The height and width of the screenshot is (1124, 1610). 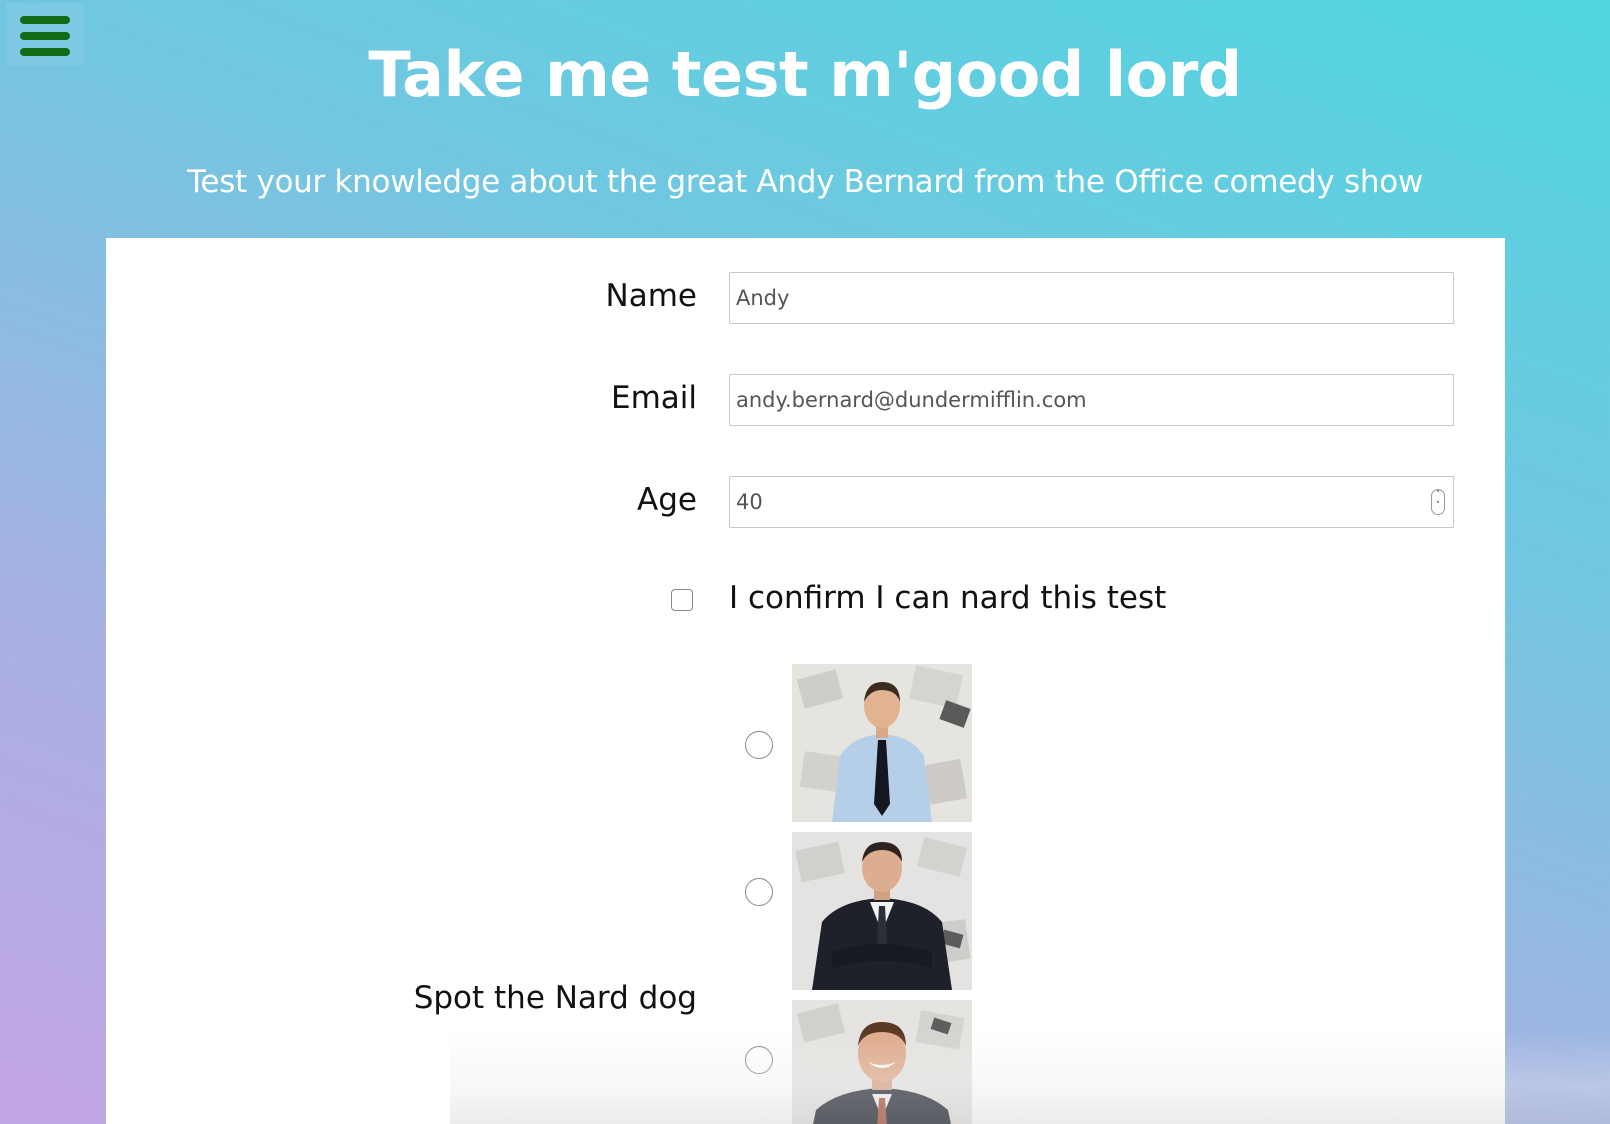 I want to click on page-title: Take me test m'good lord, so click(x=805, y=74).